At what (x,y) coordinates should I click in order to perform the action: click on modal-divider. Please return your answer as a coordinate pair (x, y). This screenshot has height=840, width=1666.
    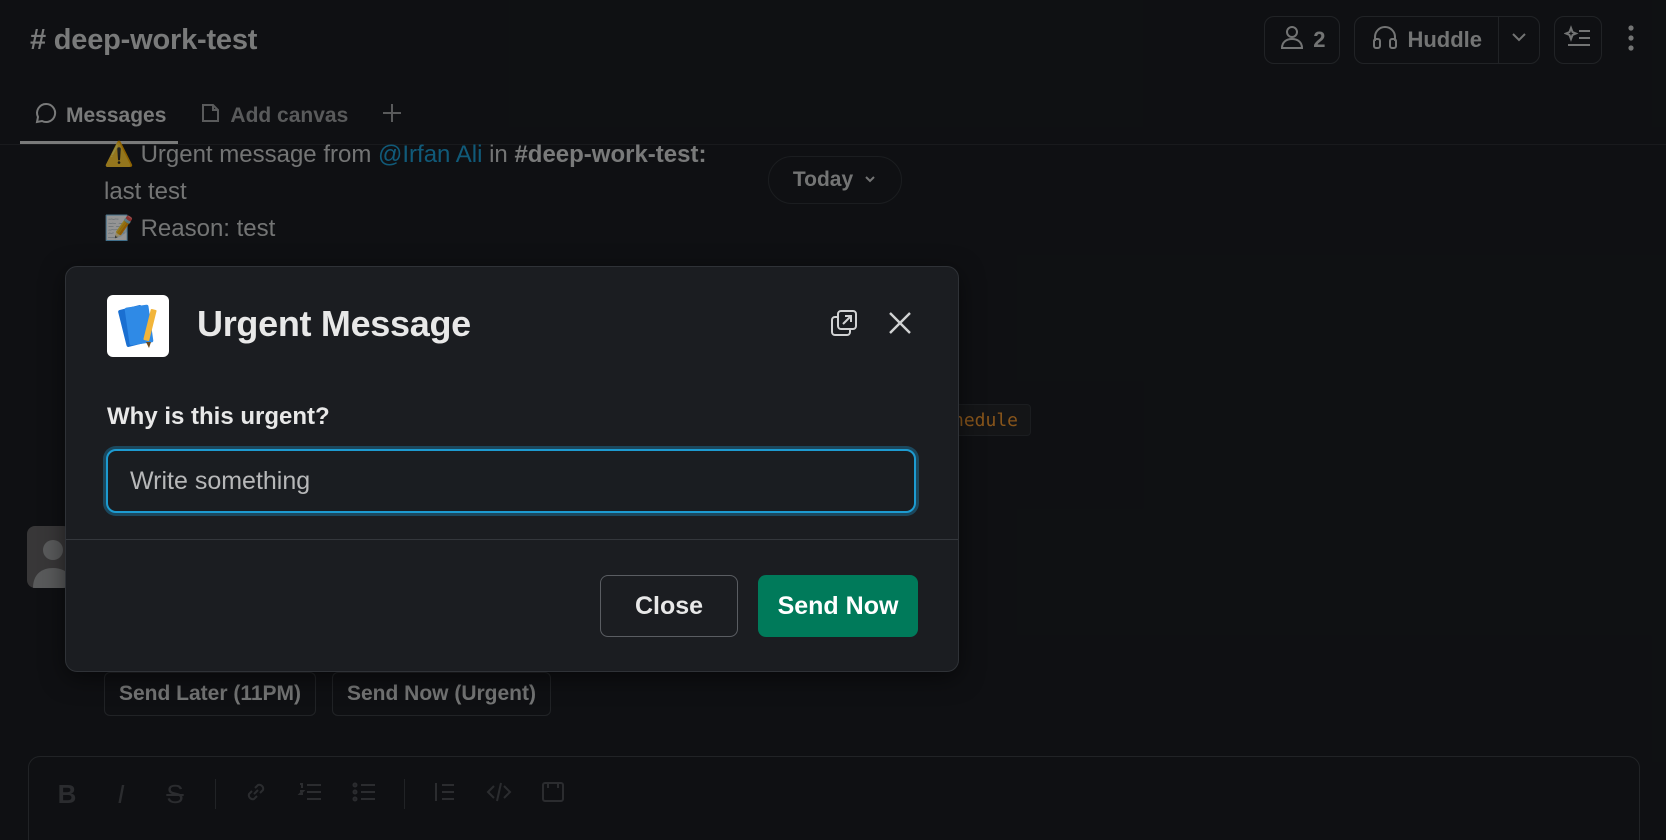
    Looking at the image, I should click on (512, 539).